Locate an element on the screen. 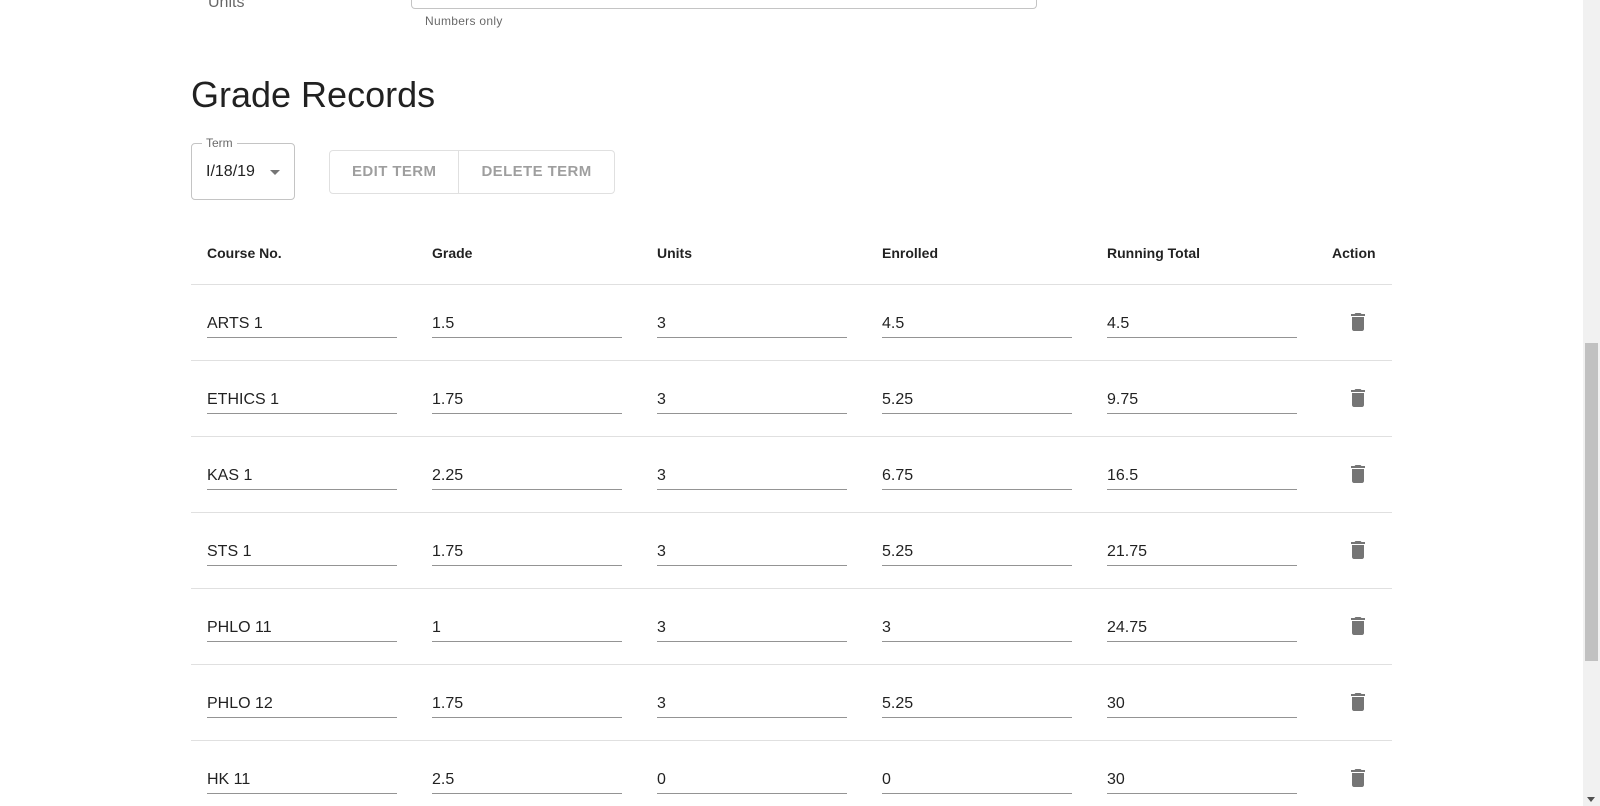  delete-term-button: DELETE TERM is located at coordinates (535, 172).